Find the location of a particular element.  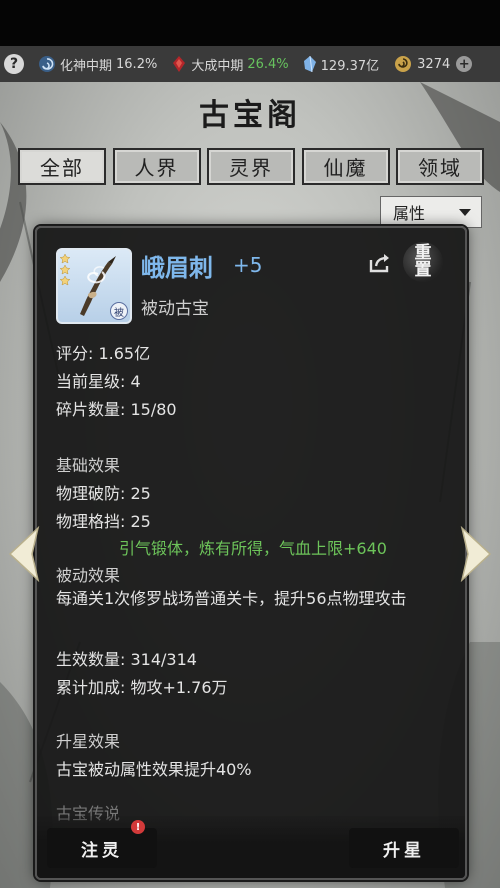

previous-item-button is located at coordinates (24, 555).